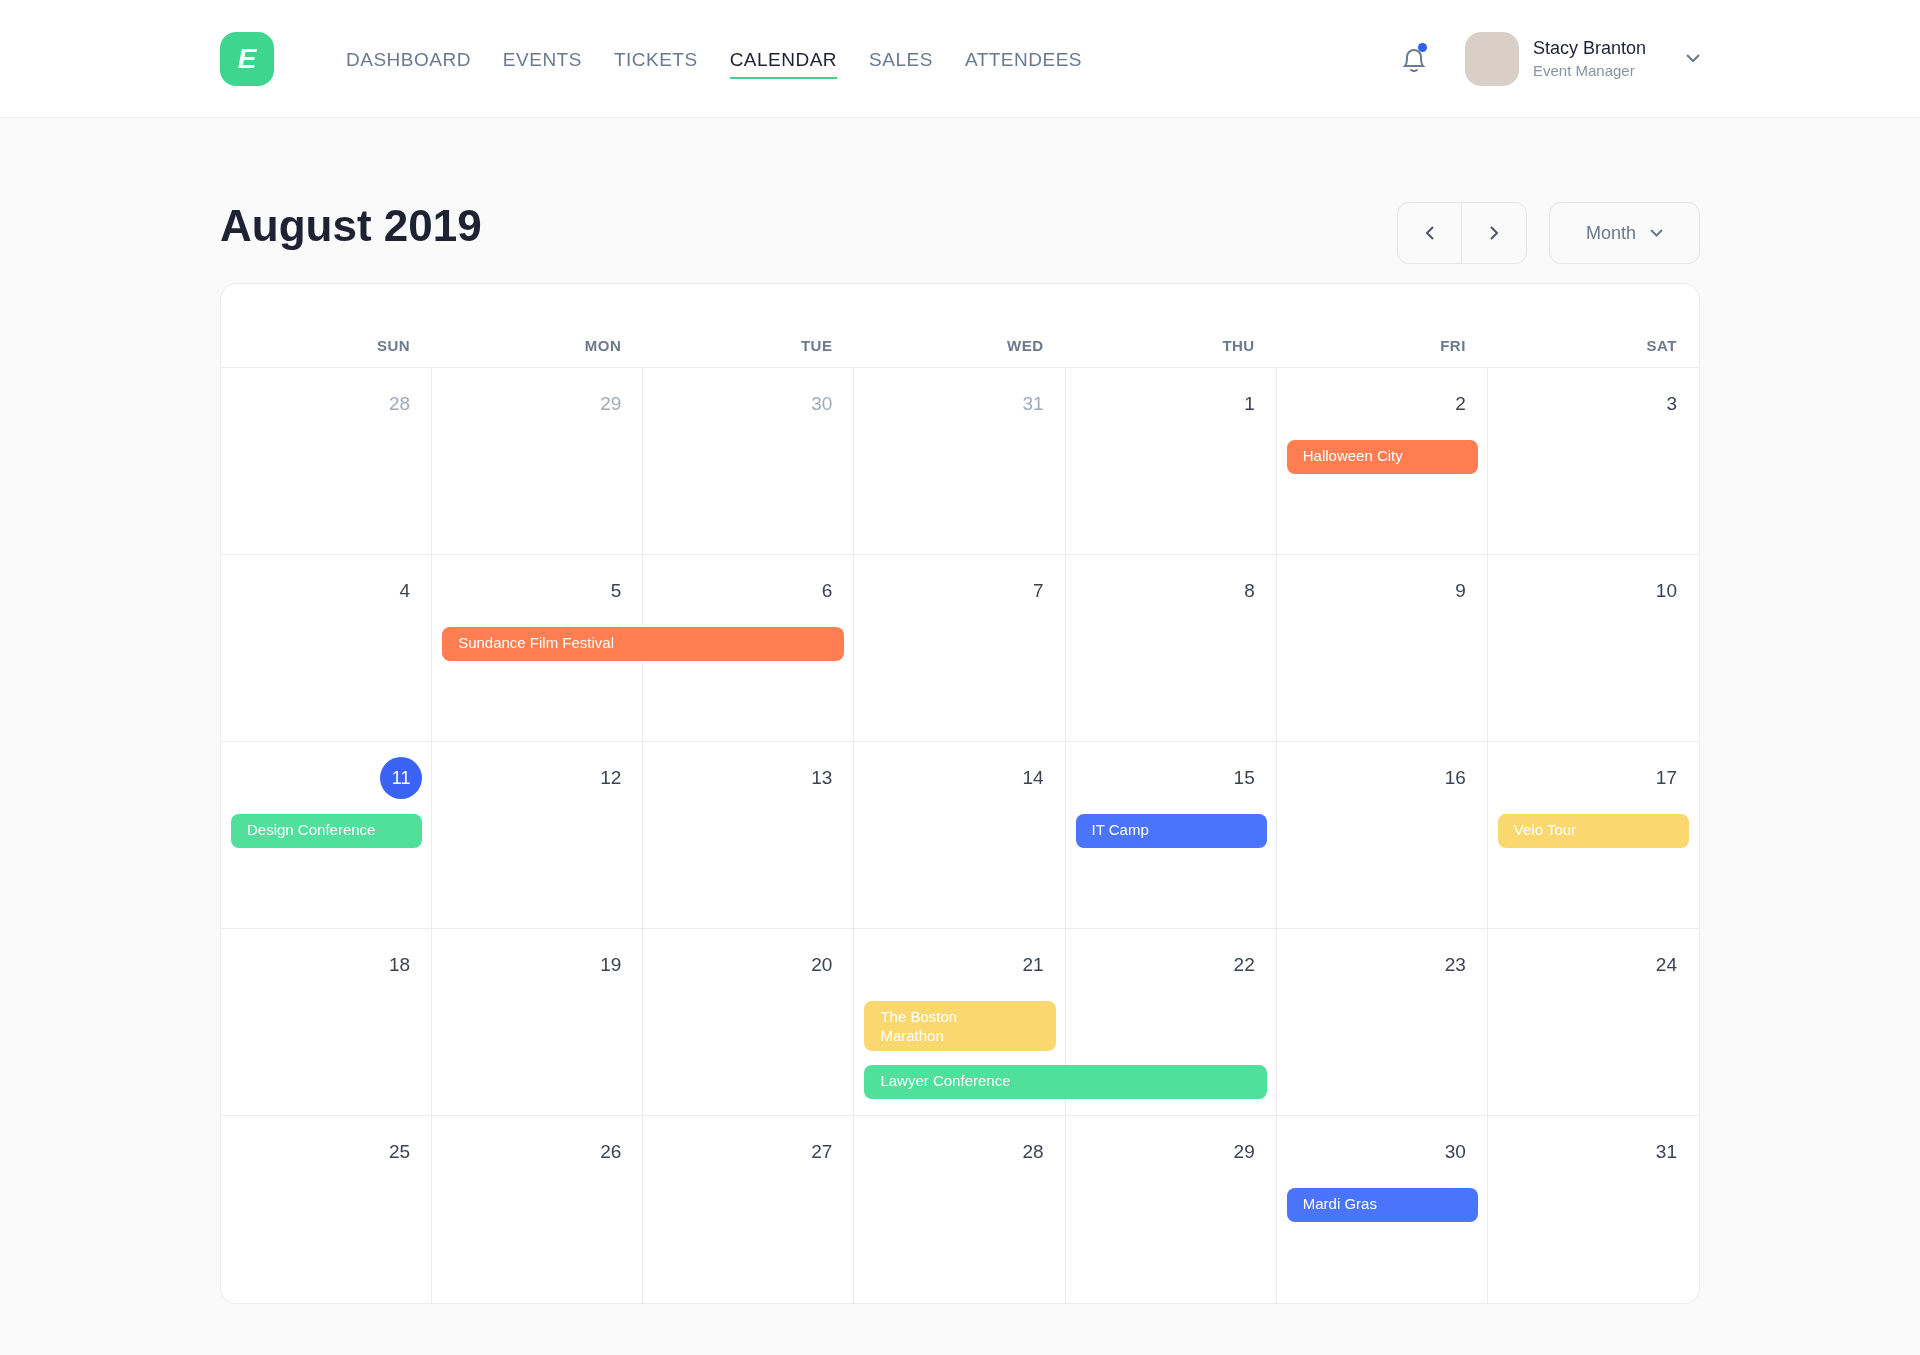 This screenshot has height=1355, width=1920. What do you see at coordinates (1666, 590) in the screenshot?
I see `day-number: 10` at bounding box center [1666, 590].